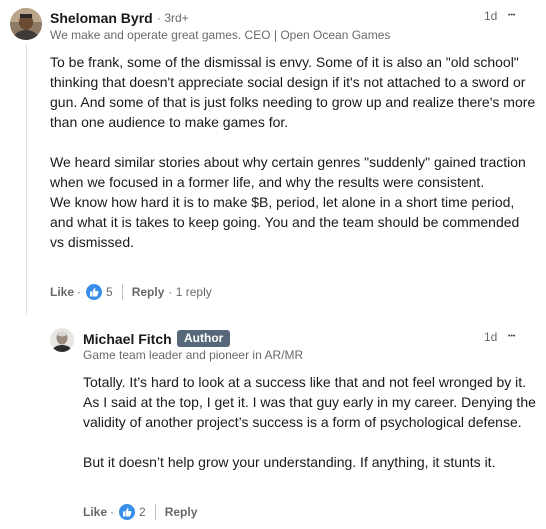 Image resolution: width=546 pixels, height=529 pixels. I want to click on comment-actions: Like · 5 Reply · 1 reply, so click(131, 292).